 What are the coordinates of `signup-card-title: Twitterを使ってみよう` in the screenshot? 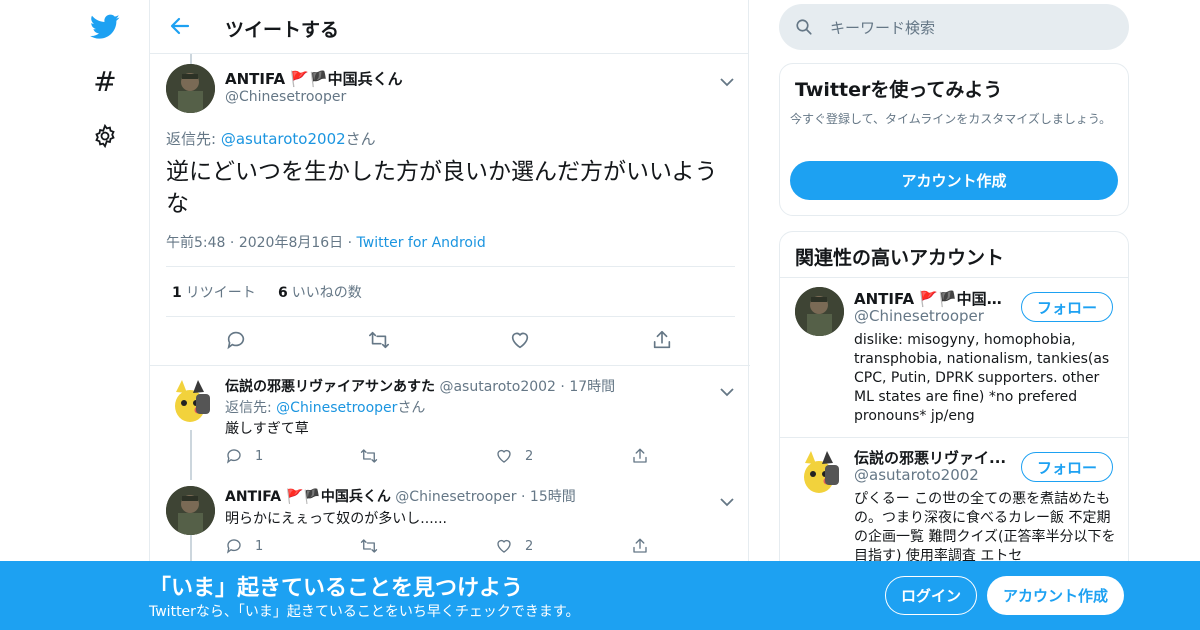 It's located at (899, 90).